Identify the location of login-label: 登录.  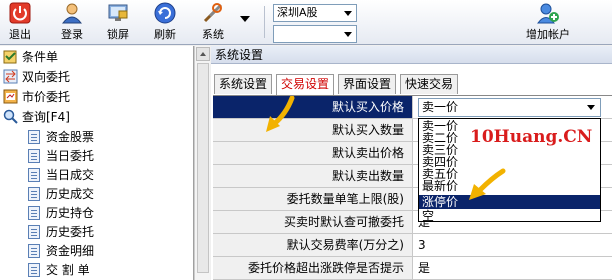
(72, 34).